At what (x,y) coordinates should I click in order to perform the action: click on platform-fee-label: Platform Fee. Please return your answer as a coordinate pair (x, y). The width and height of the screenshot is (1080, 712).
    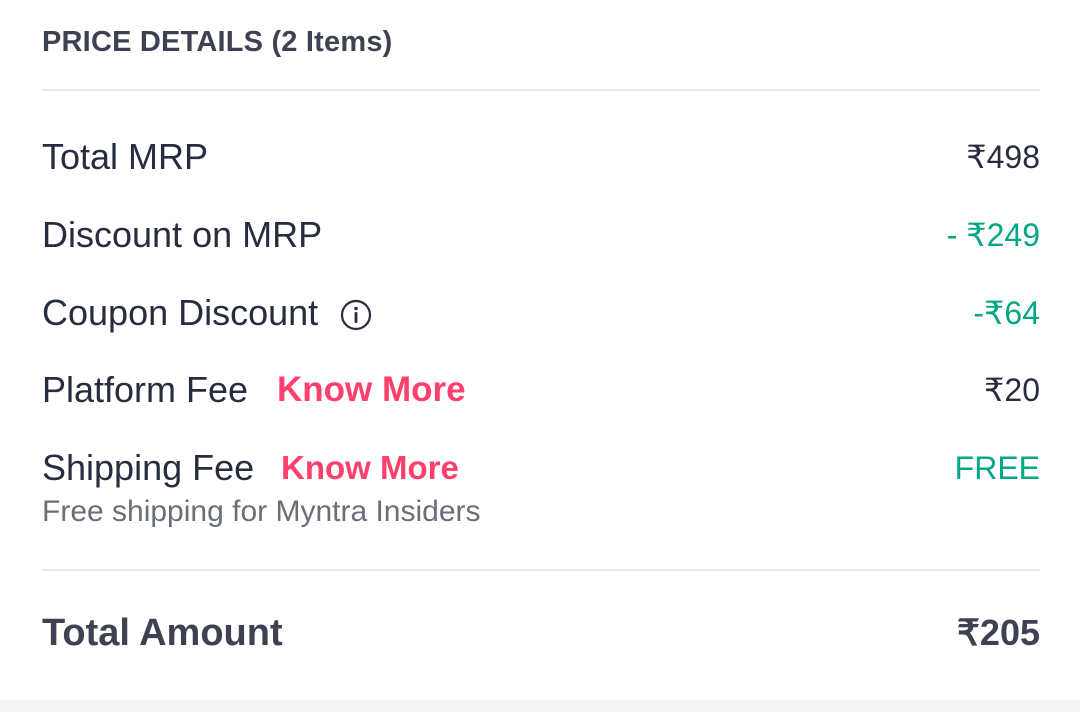
    Looking at the image, I should click on (145, 389).